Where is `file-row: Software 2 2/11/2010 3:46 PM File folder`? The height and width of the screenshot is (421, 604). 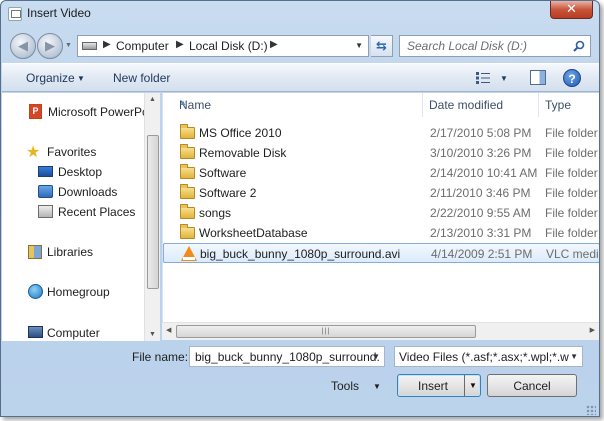 file-row: Software 2 2/11/2010 3:46 PM File folder is located at coordinates (381, 193).